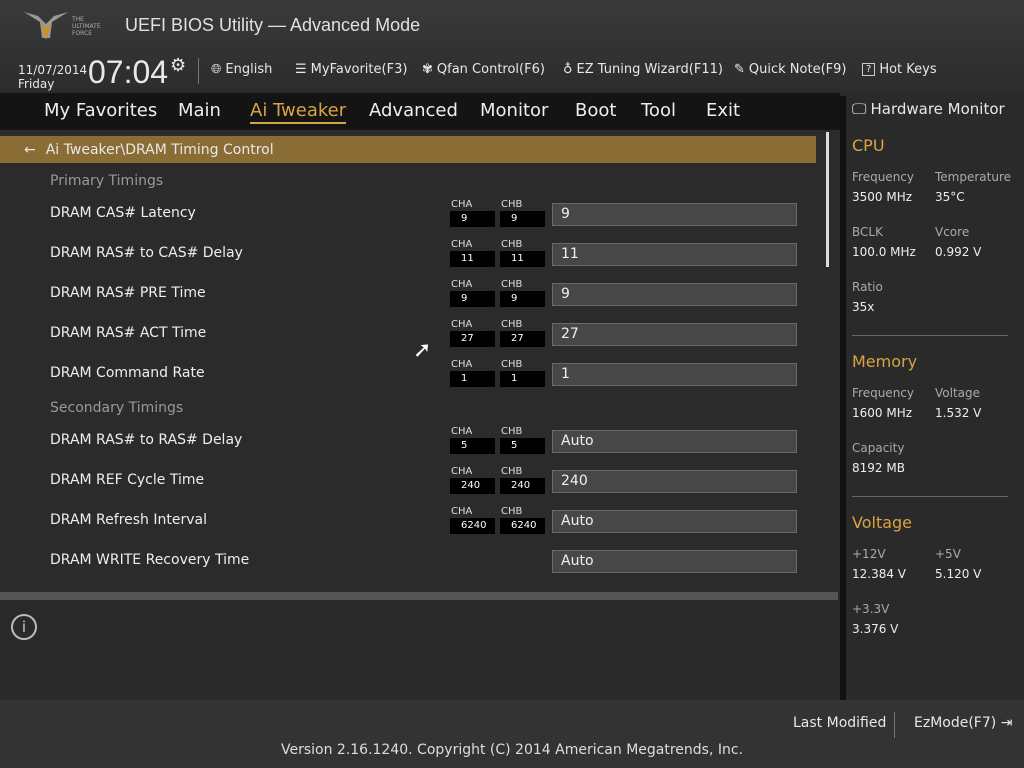 Image resolution: width=1024 pixels, height=768 pixels. I want to click on v12: 12.384 V, so click(879, 574).